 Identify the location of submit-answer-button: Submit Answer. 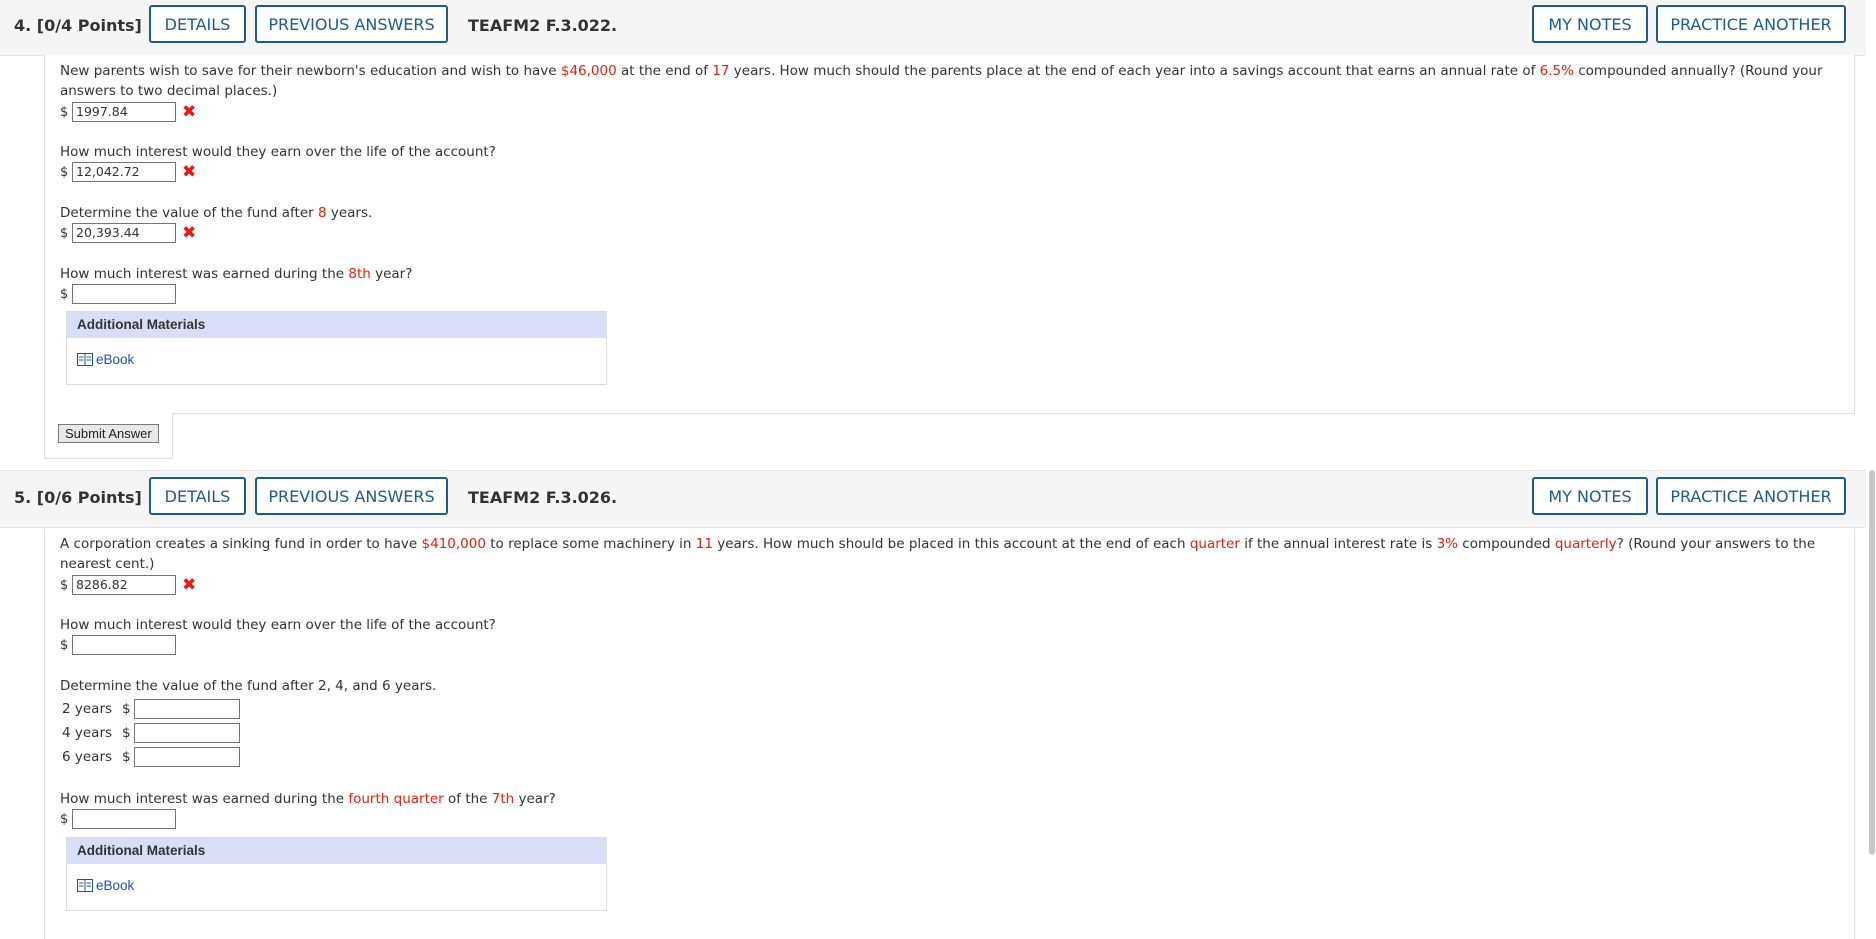
(108, 433).